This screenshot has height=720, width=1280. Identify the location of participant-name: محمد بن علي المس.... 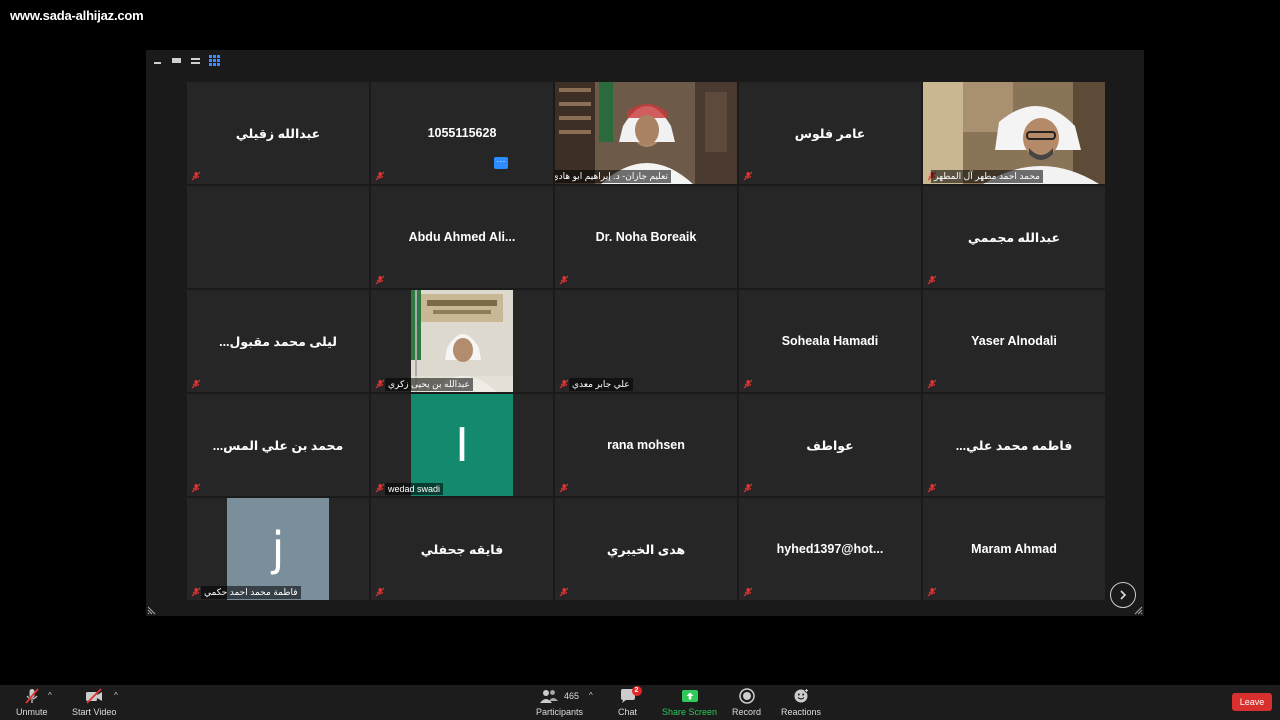
(278, 445).